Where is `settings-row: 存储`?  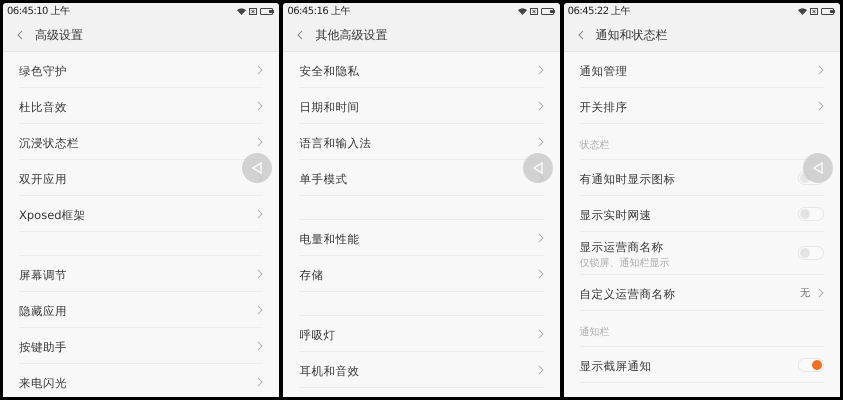 settings-row: 存储 is located at coordinates (421, 274).